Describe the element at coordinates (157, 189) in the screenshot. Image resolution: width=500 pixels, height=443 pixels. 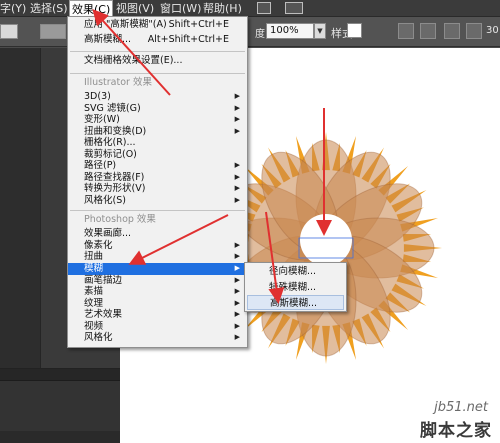
I see `menu-convert-to-shape: 转换为形状(V) ▶` at that location.